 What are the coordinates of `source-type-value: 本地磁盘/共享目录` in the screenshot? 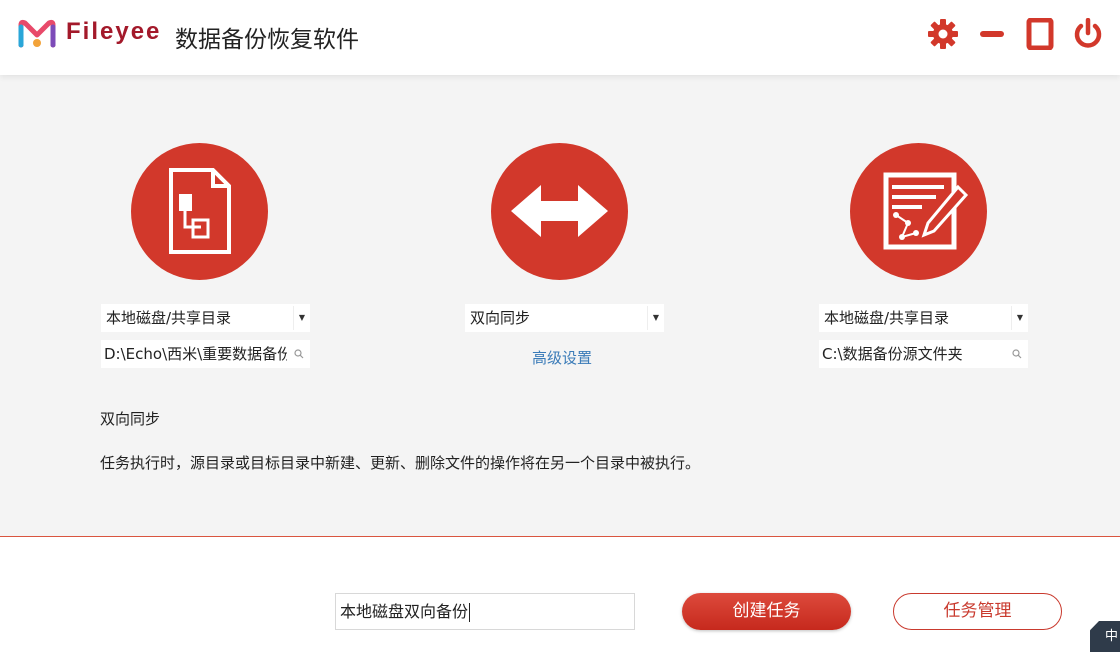 It's located at (169, 318).